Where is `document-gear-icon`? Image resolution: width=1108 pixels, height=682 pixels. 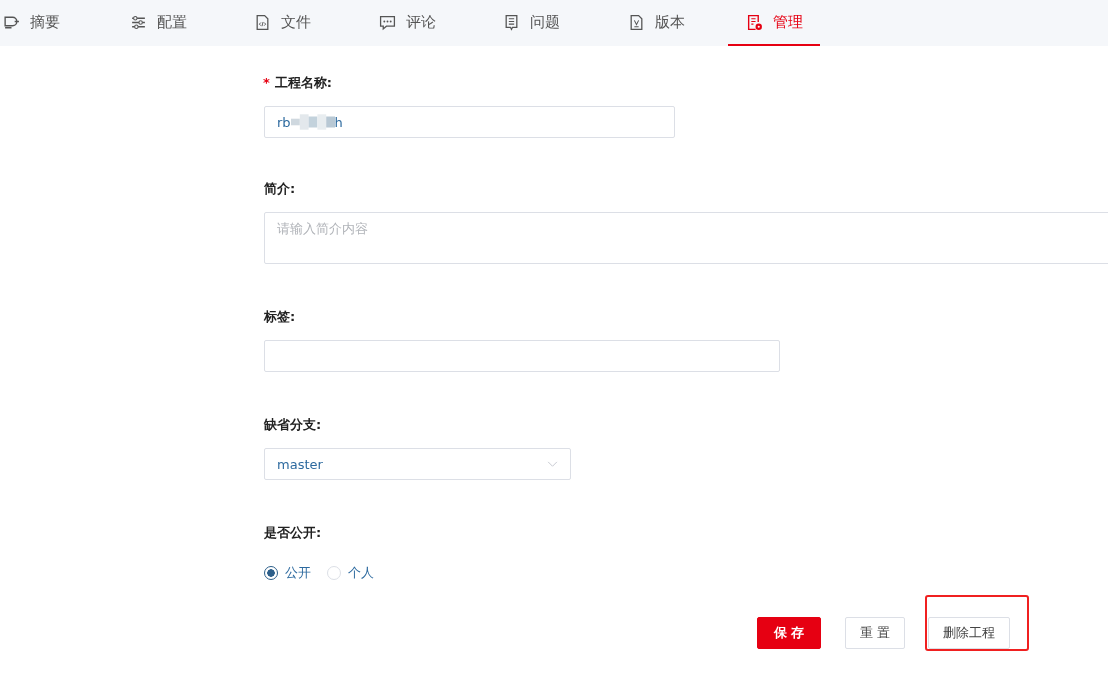
document-gear-icon is located at coordinates (754, 22).